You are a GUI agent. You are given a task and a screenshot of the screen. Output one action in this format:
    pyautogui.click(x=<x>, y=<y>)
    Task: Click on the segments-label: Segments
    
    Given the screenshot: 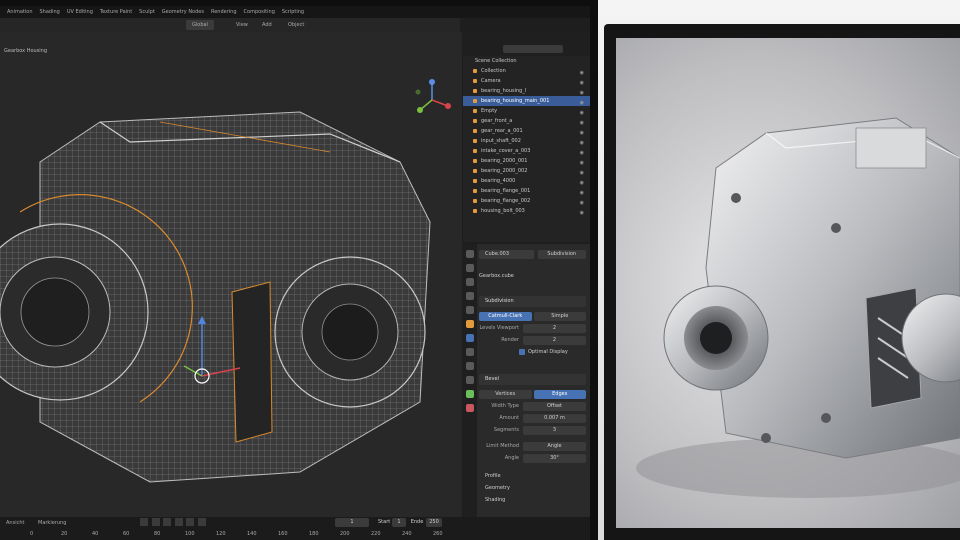 What is the action you would take?
    pyautogui.click(x=506, y=430)
    